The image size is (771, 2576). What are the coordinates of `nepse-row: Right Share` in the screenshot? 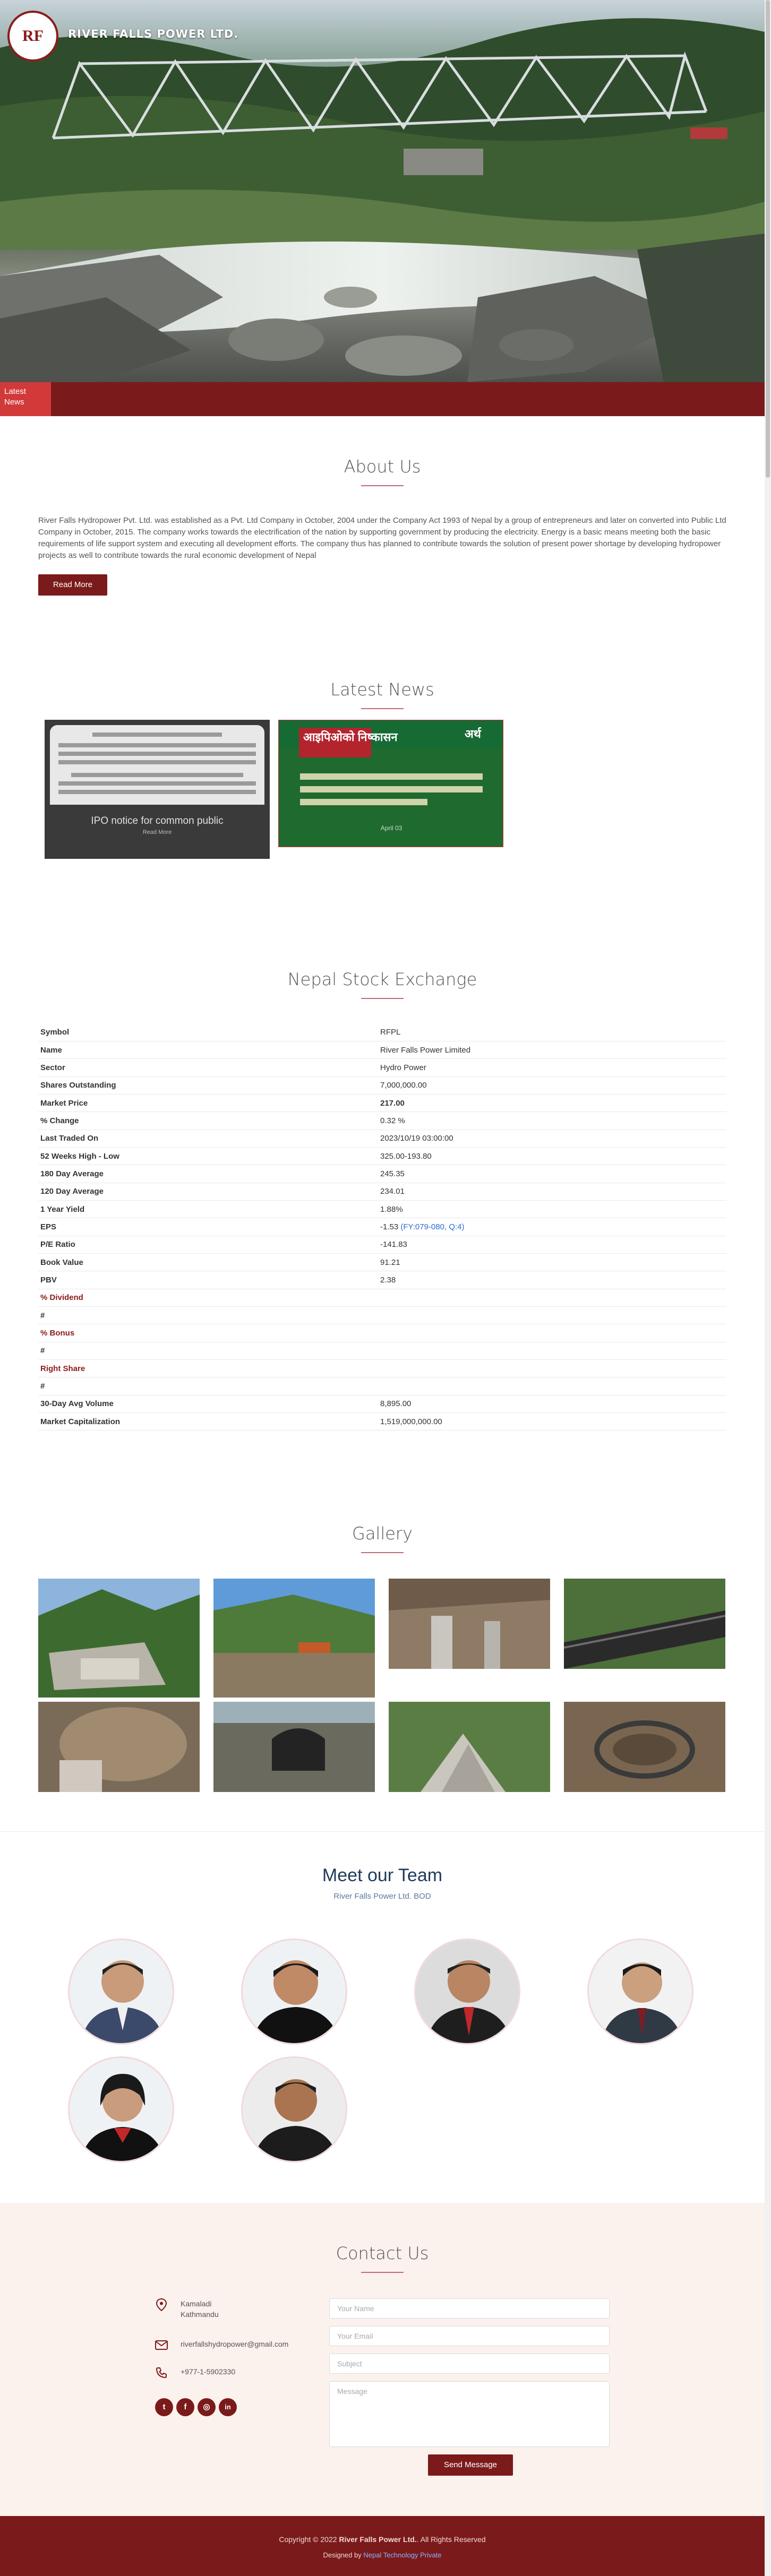 It's located at (382, 1368).